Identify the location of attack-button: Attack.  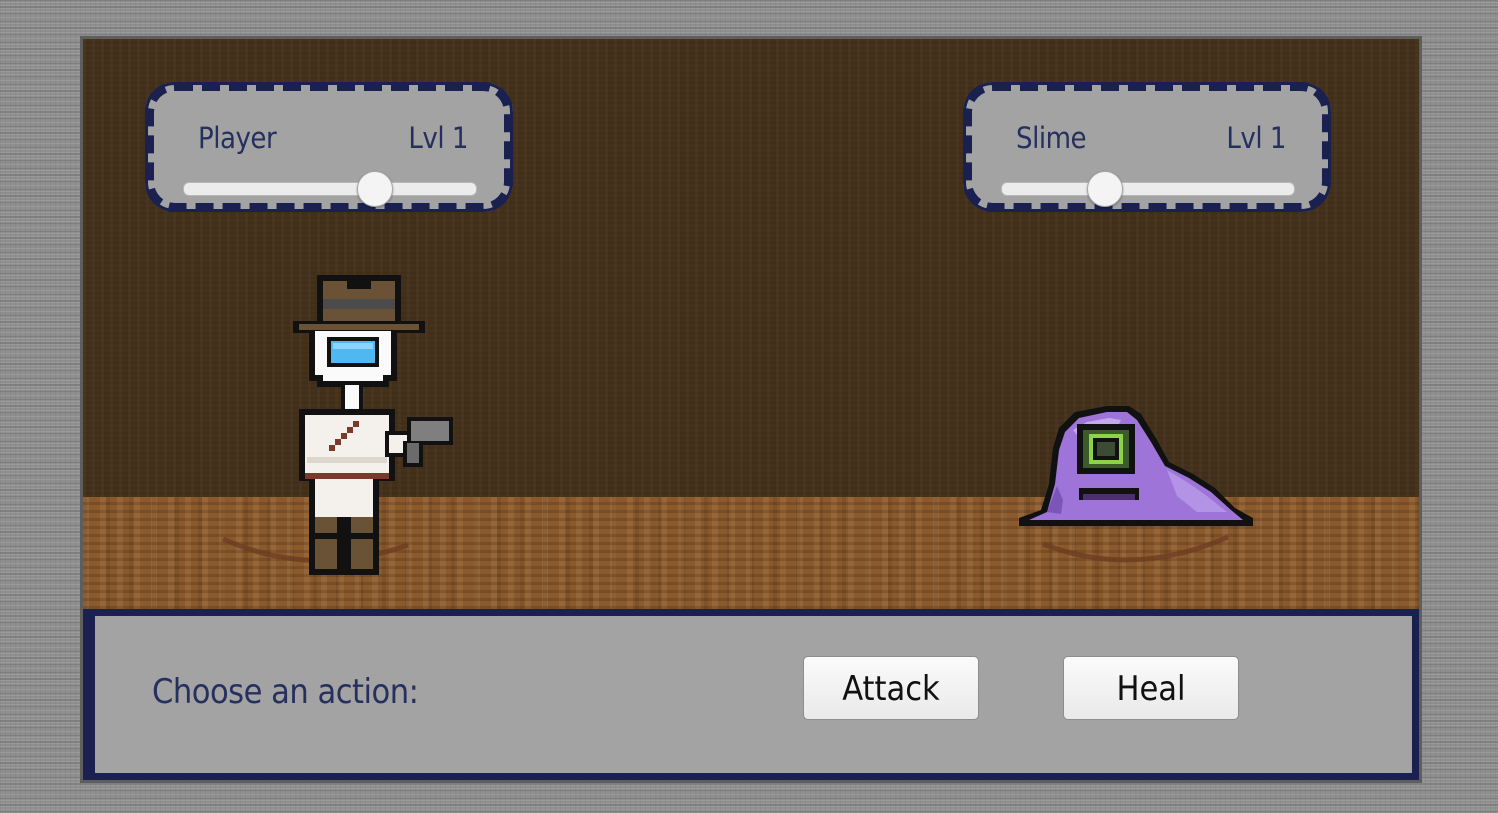
(891, 688).